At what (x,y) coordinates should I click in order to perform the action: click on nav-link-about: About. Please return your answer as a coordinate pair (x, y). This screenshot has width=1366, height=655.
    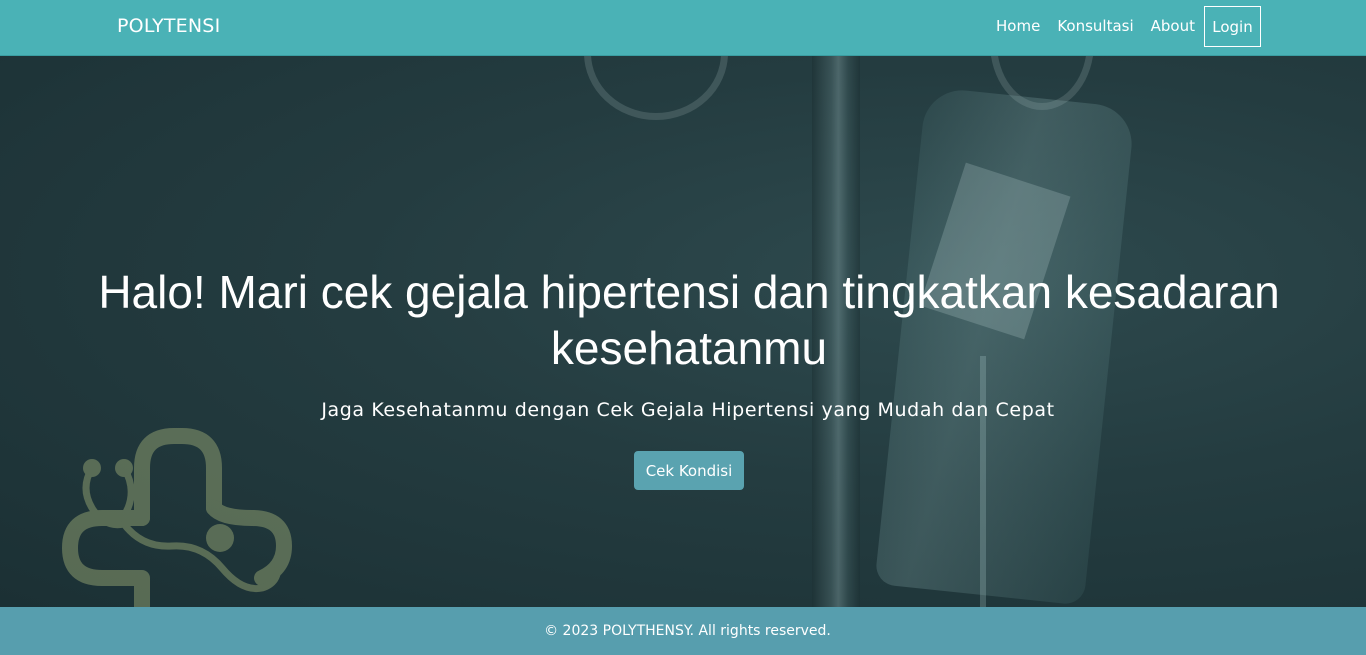
    Looking at the image, I should click on (1173, 26).